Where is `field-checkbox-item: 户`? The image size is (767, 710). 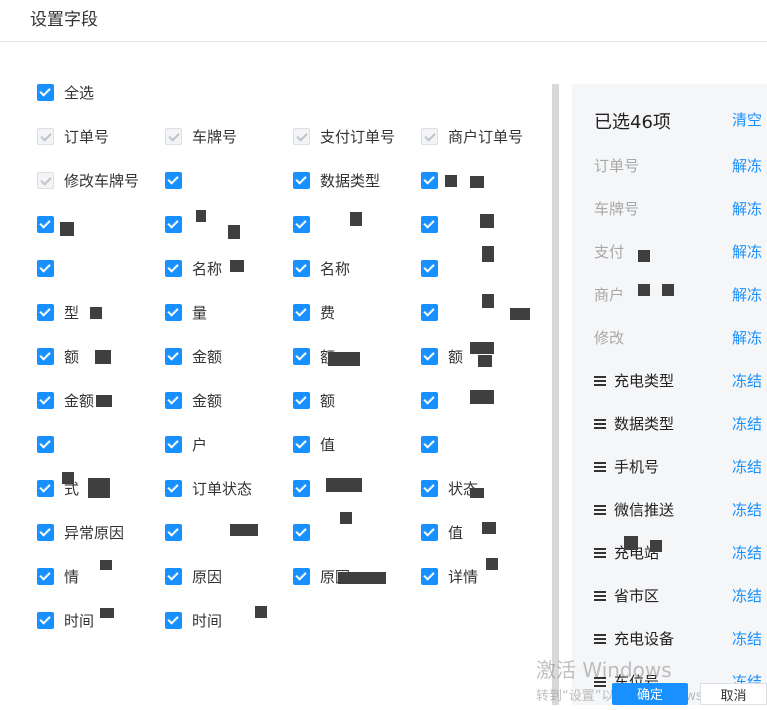
field-checkbox-item: 户 is located at coordinates (229, 445).